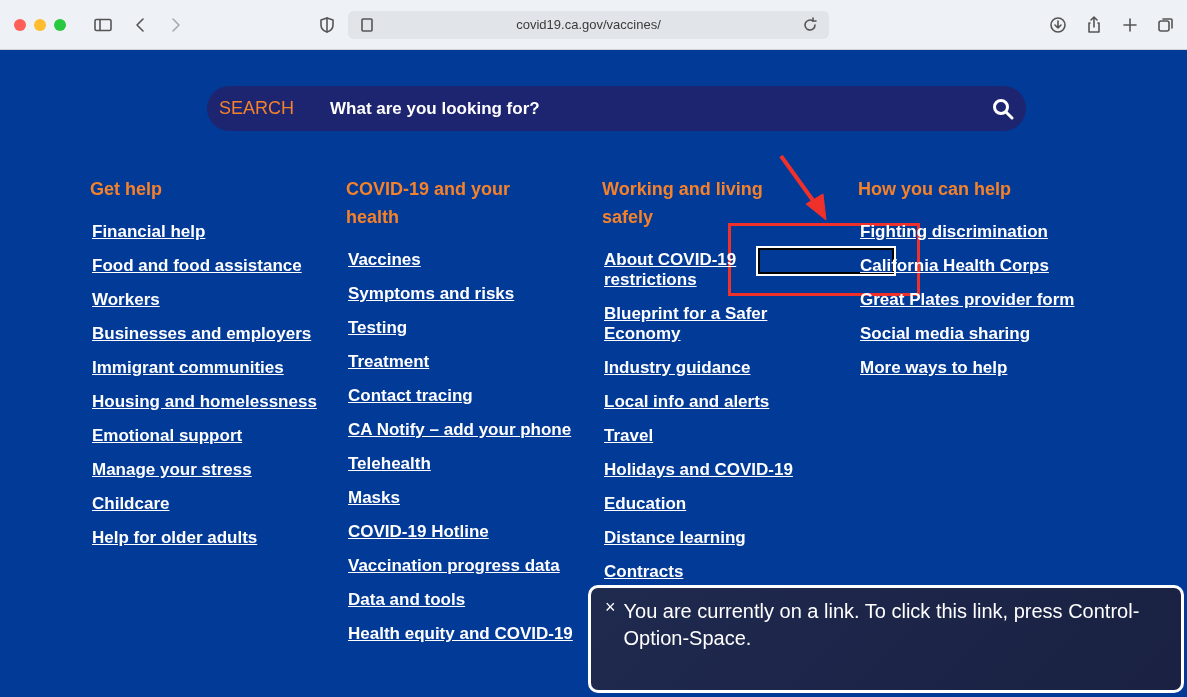  I want to click on nav-link: Testing, so click(460, 328).